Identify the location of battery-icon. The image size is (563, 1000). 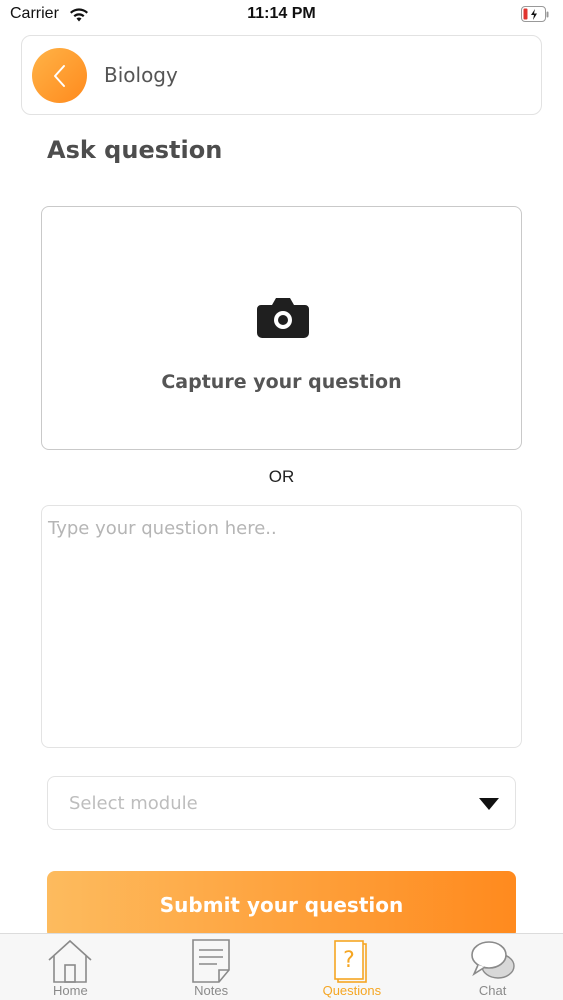
(535, 14).